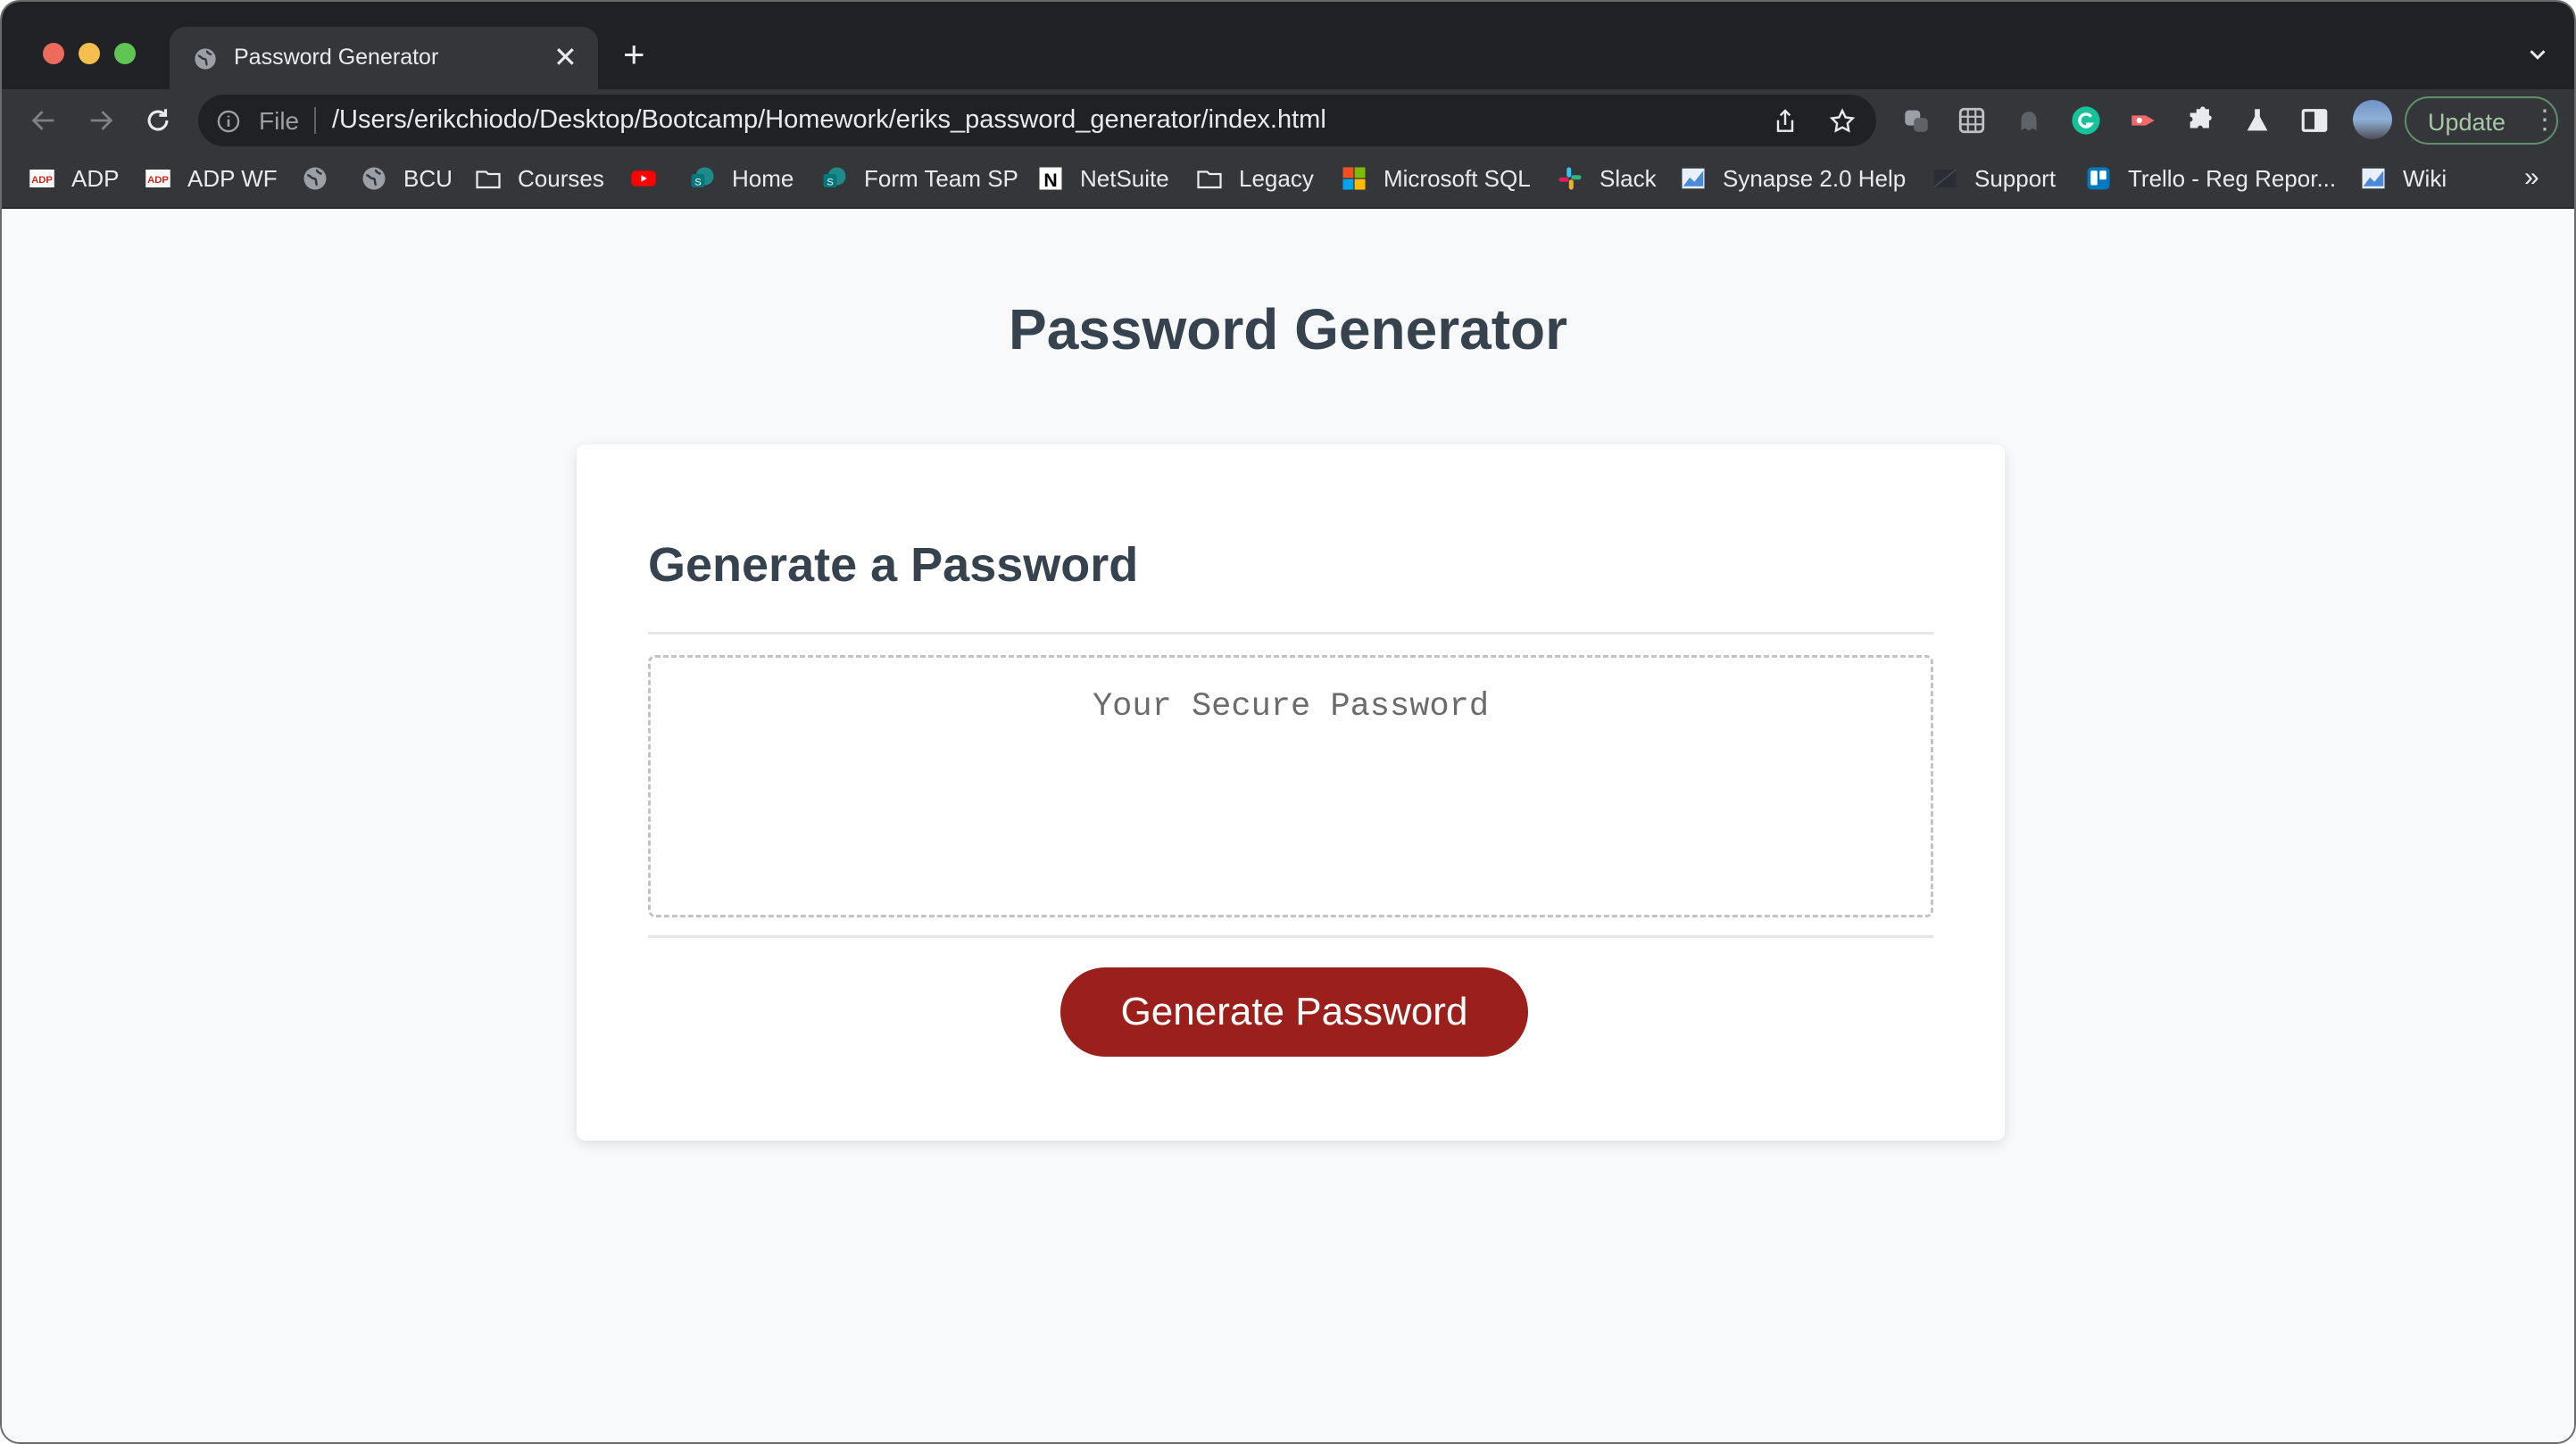 The image size is (2576, 1444). What do you see at coordinates (89, 54) in the screenshot?
I see `minimize-window-button` at bounding box center [89, 54].